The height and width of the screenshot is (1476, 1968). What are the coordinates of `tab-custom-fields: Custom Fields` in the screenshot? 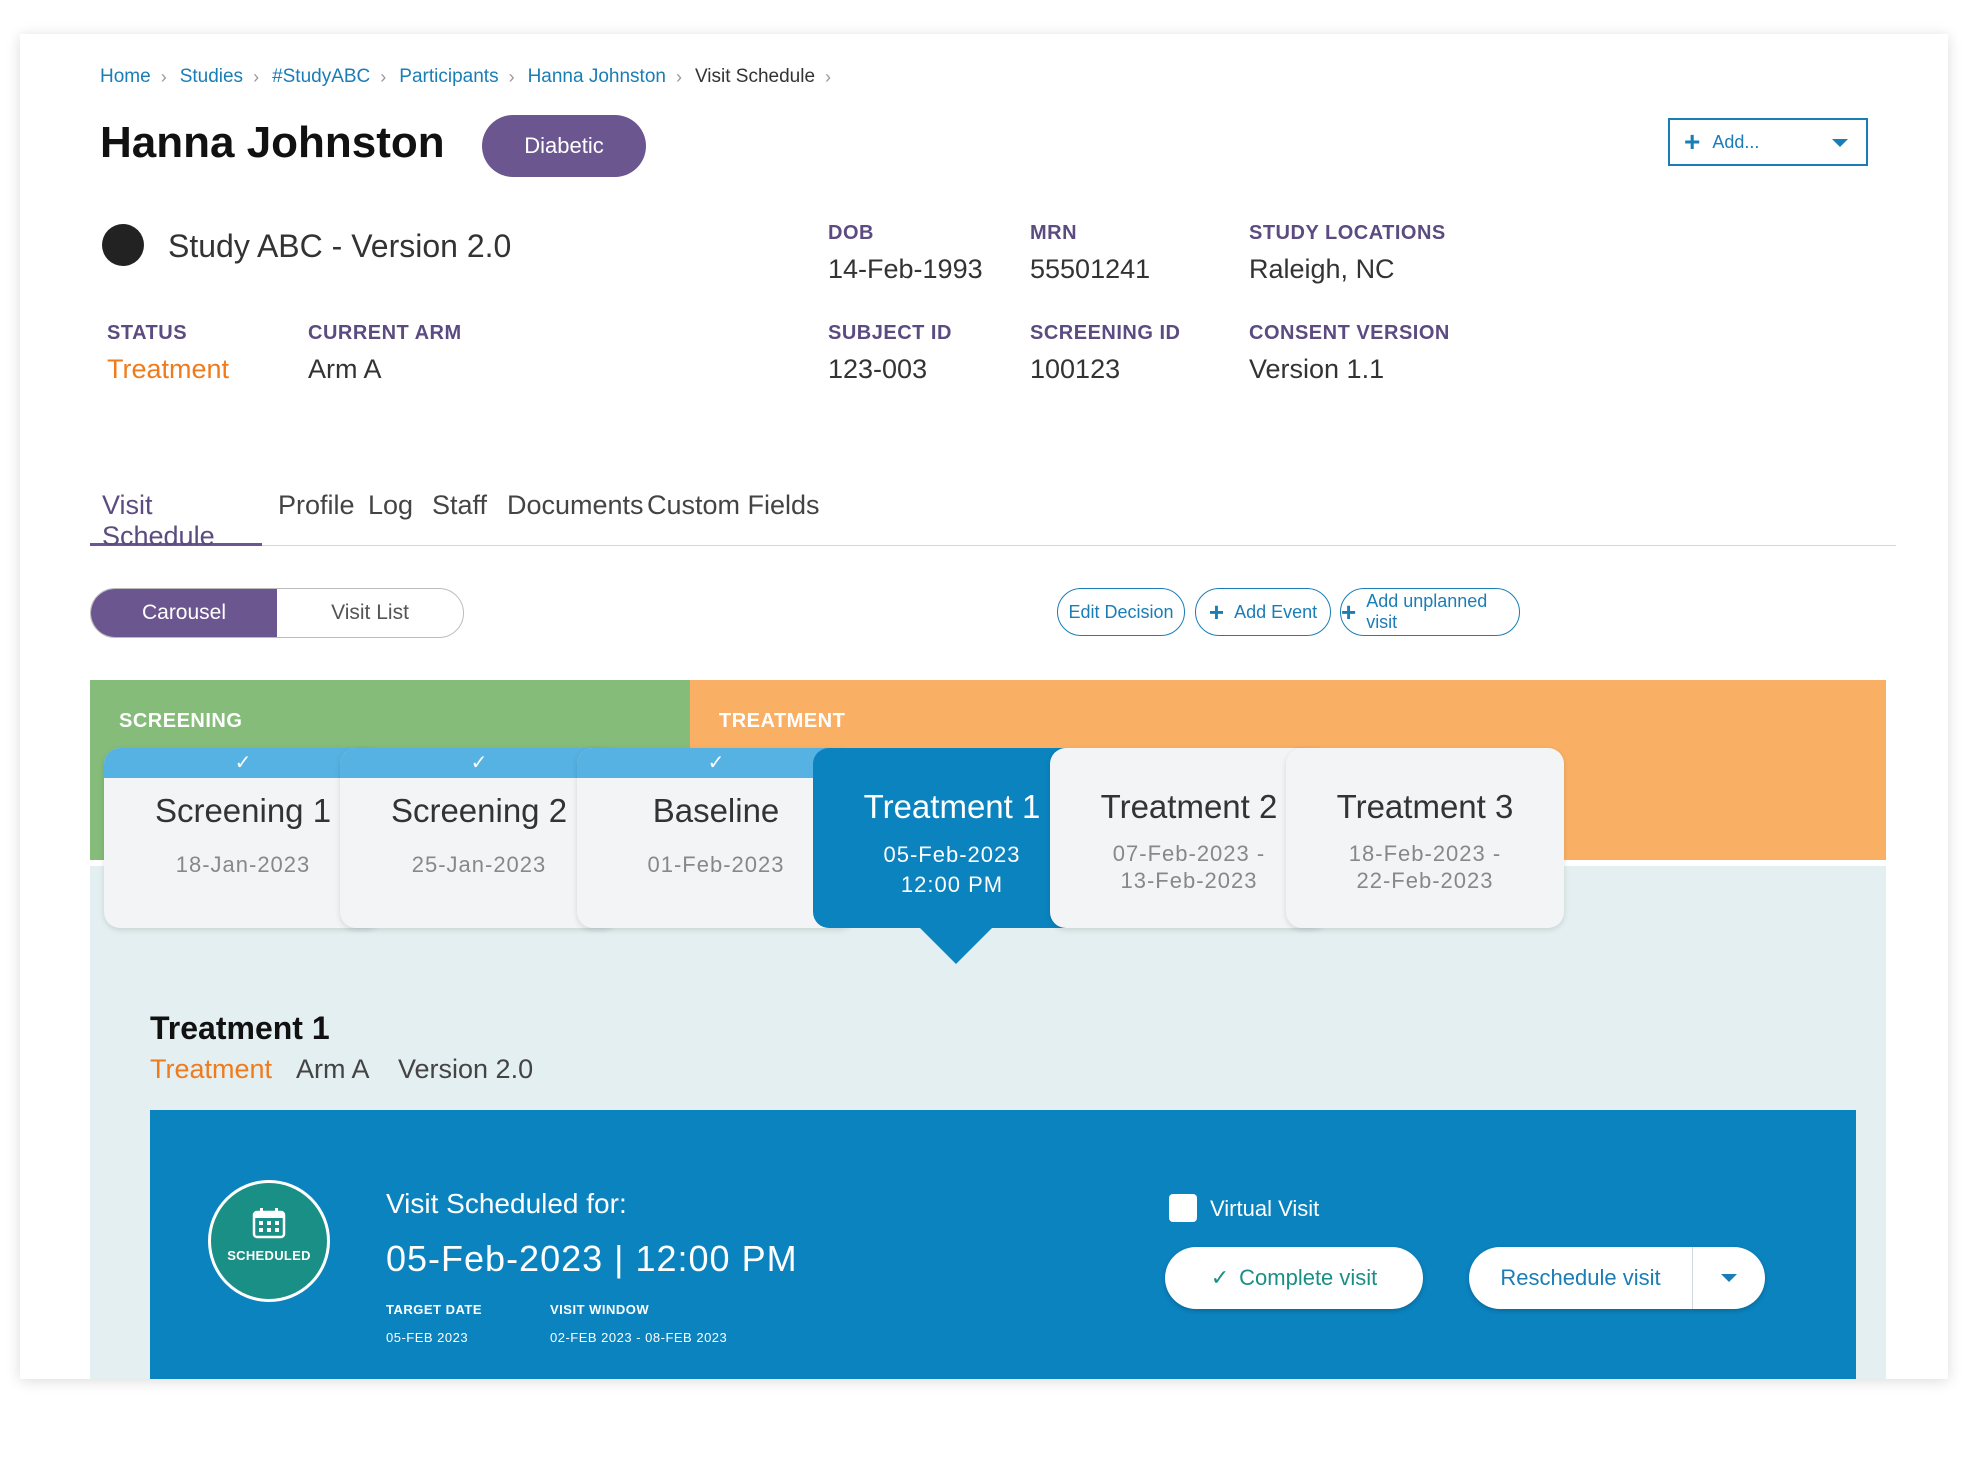 It's located at (733, 518).